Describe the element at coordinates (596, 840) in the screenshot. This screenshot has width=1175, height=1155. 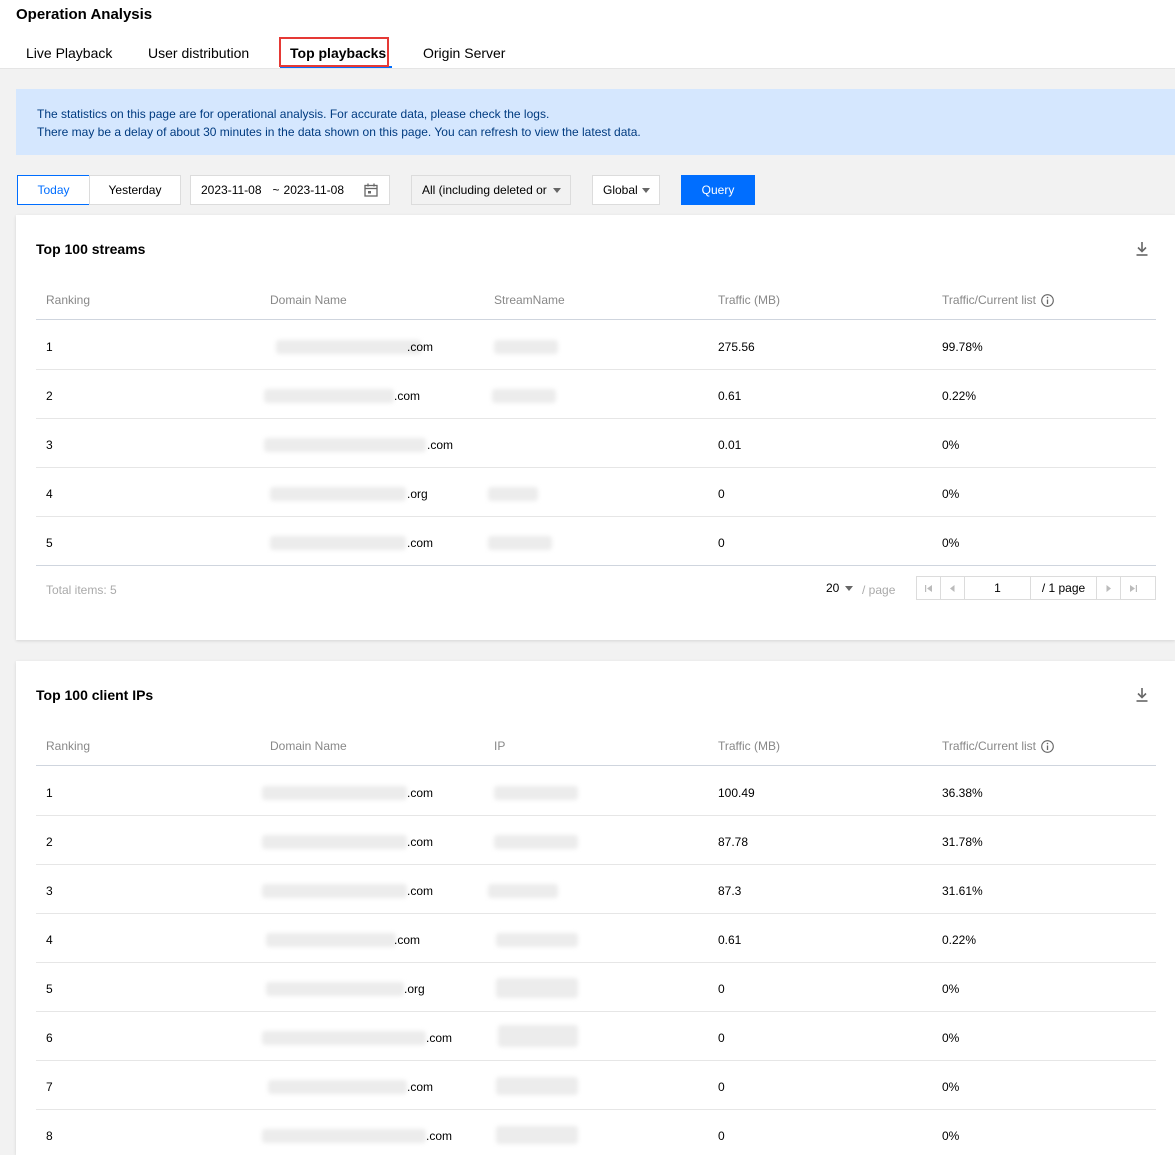
I see `table-row: 2 .com 87.78 31.78%` at that location.